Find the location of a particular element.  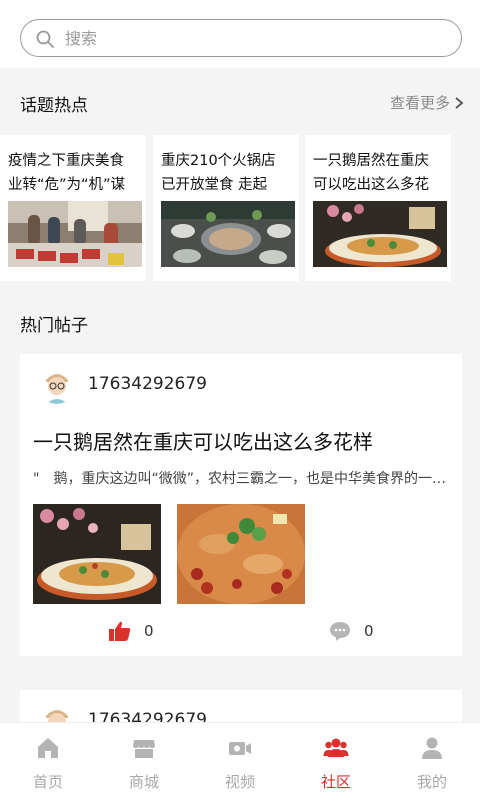

profile-icon is located at coordinates (432, 748).